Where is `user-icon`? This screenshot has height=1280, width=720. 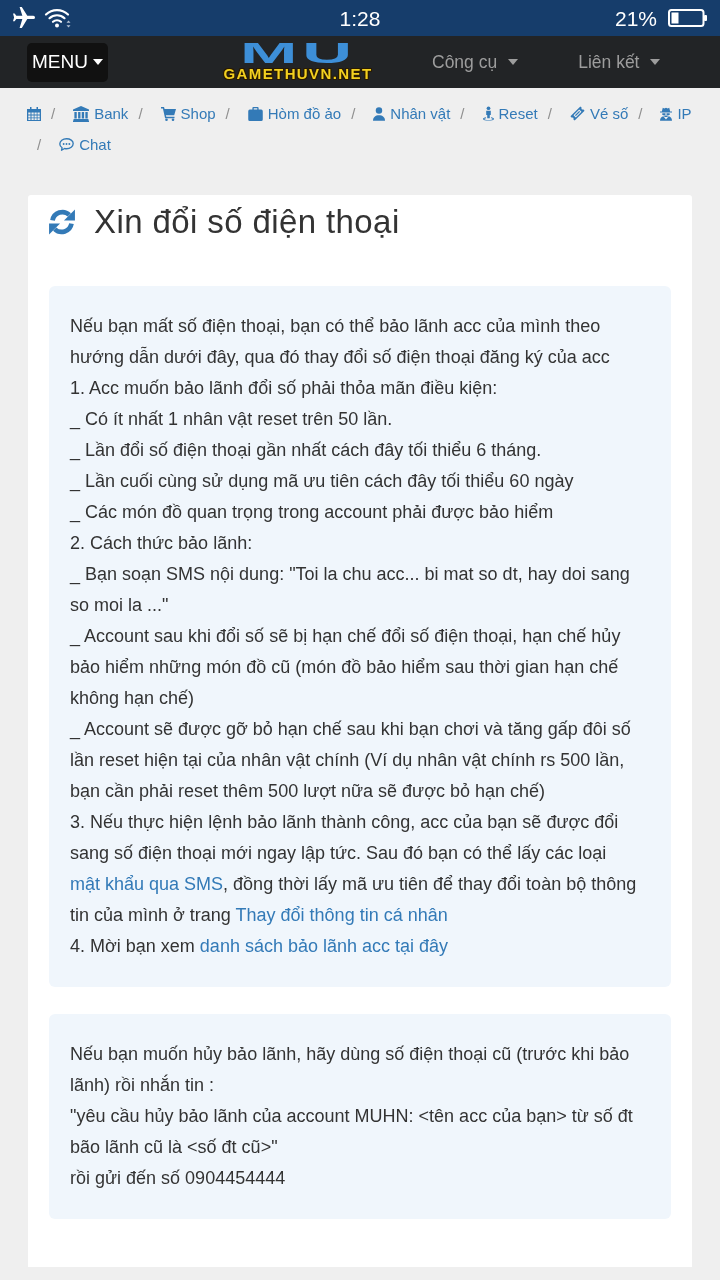 user-icon is located at coordinates (379, 113).